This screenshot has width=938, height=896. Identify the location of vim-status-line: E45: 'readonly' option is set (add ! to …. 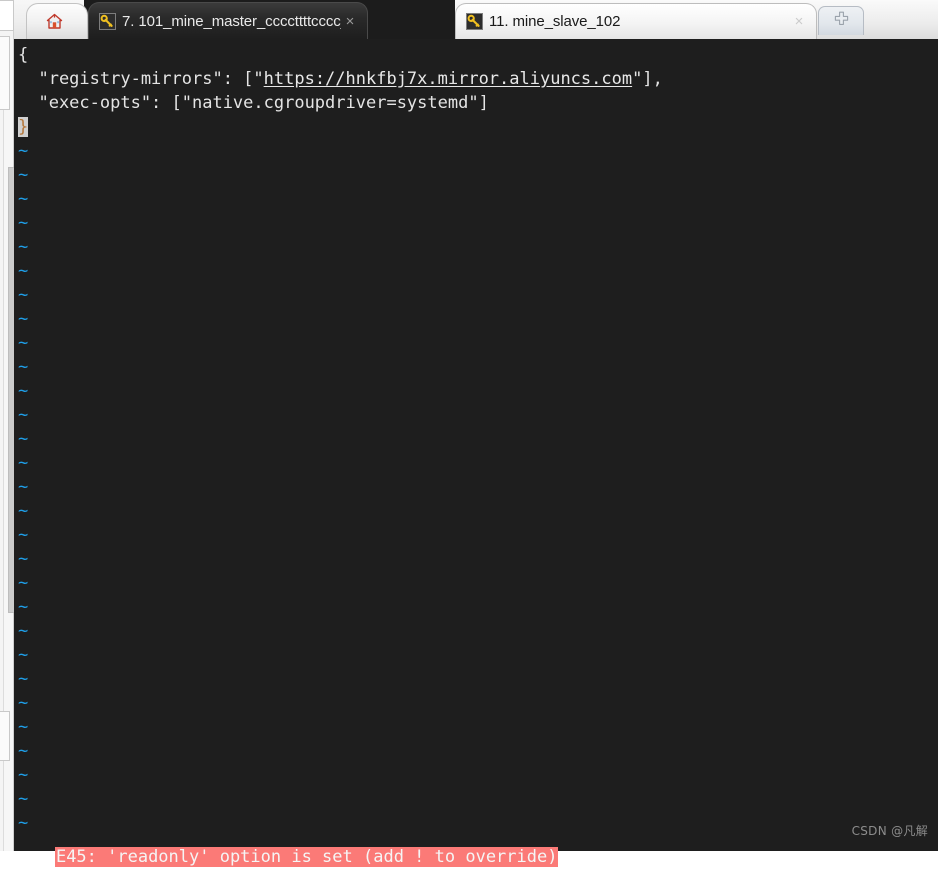
(286, 842).